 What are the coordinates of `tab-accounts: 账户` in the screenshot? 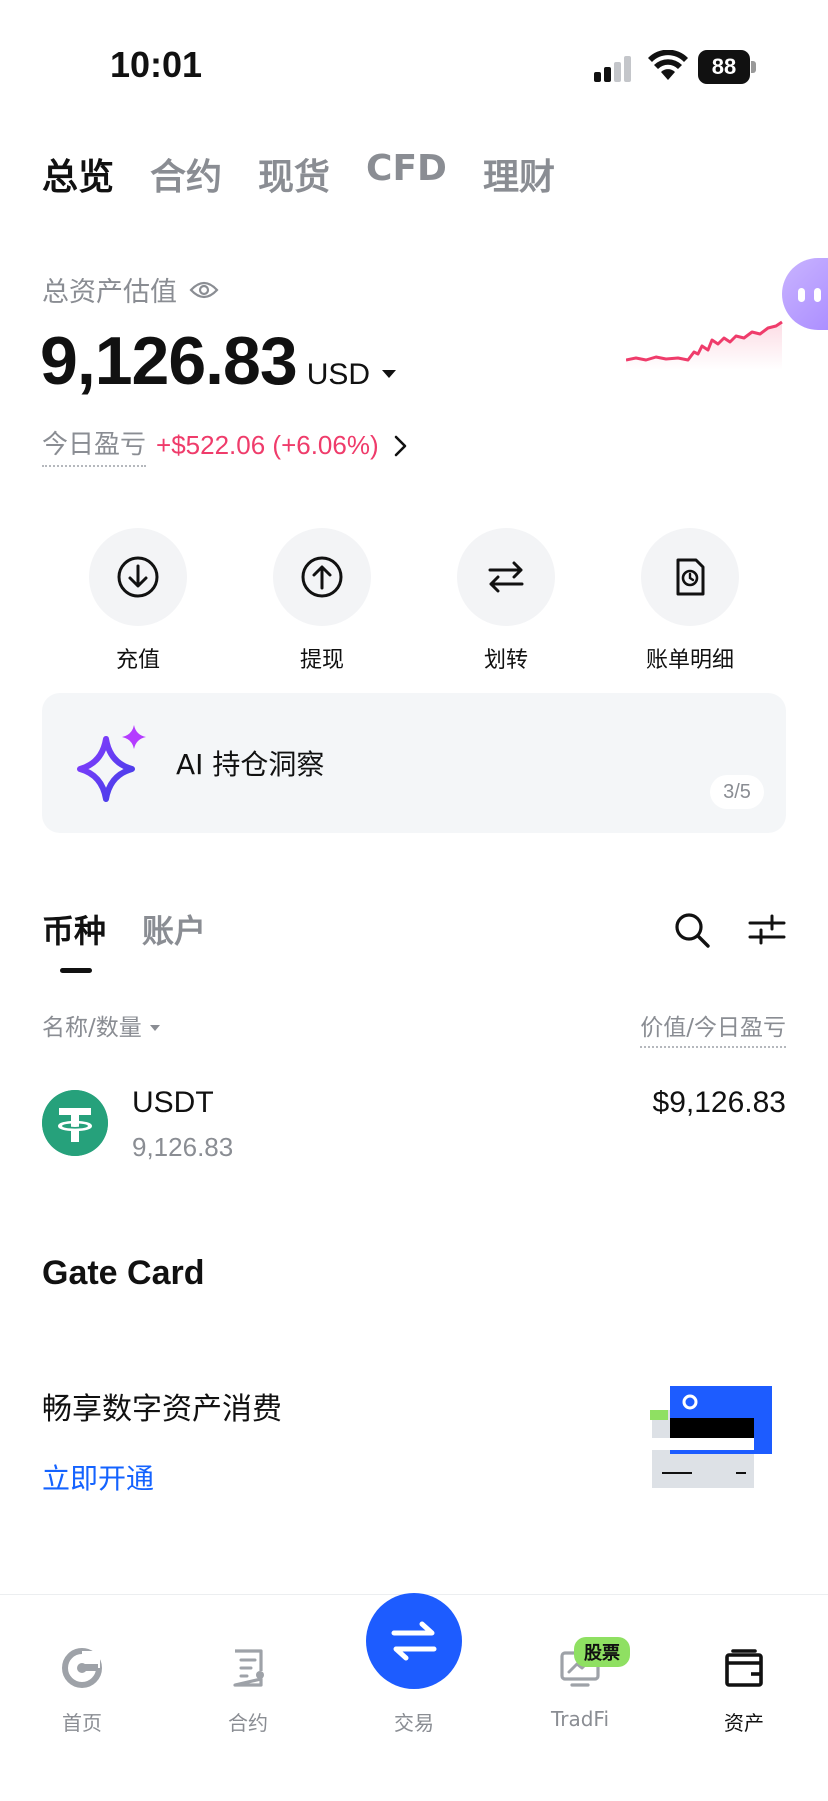 It's located at (174, 929).